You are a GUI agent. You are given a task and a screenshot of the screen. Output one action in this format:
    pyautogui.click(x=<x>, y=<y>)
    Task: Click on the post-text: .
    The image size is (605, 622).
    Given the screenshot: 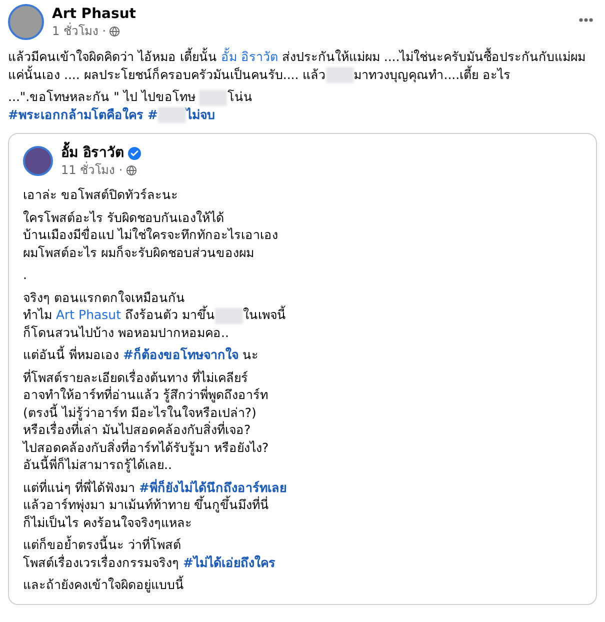 What is the action you would take?
    pyautogui.click(x=25, y=275)
    